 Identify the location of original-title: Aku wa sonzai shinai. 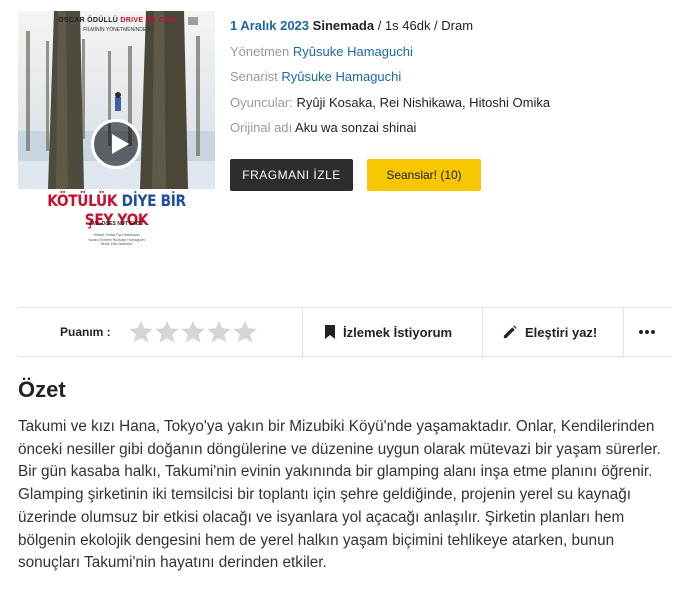
(356, 127).